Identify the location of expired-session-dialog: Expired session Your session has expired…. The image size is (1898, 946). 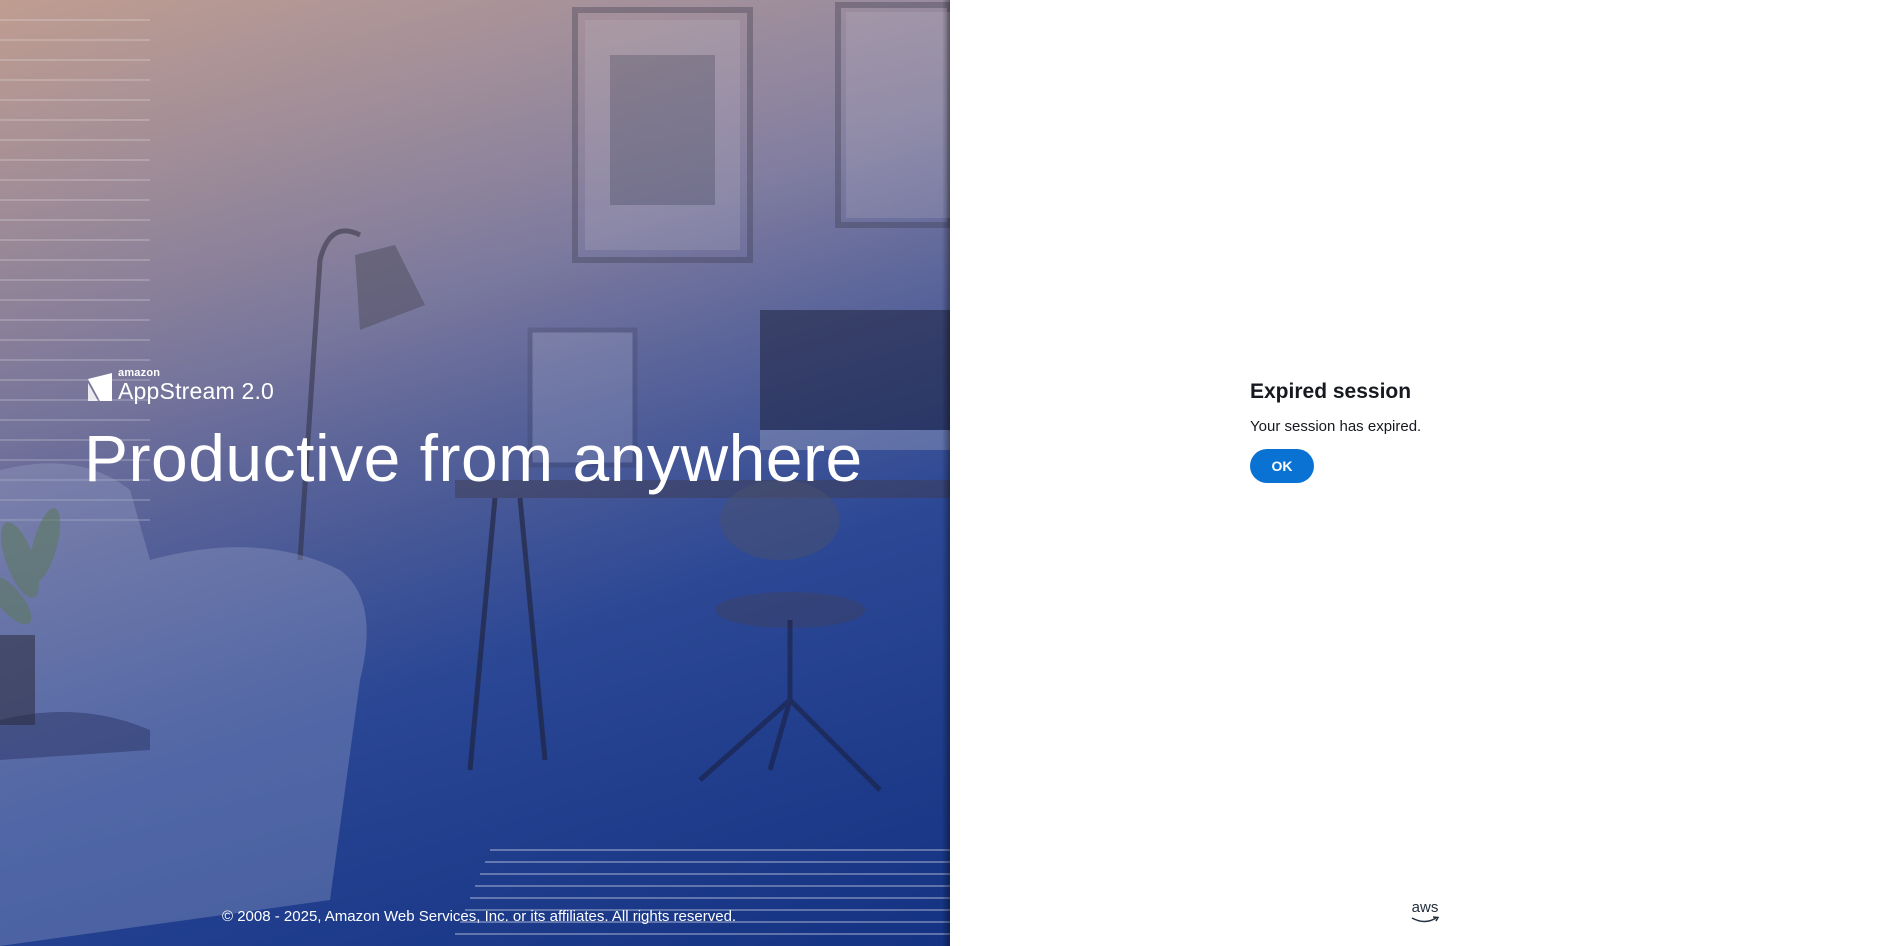
(1335, 431).